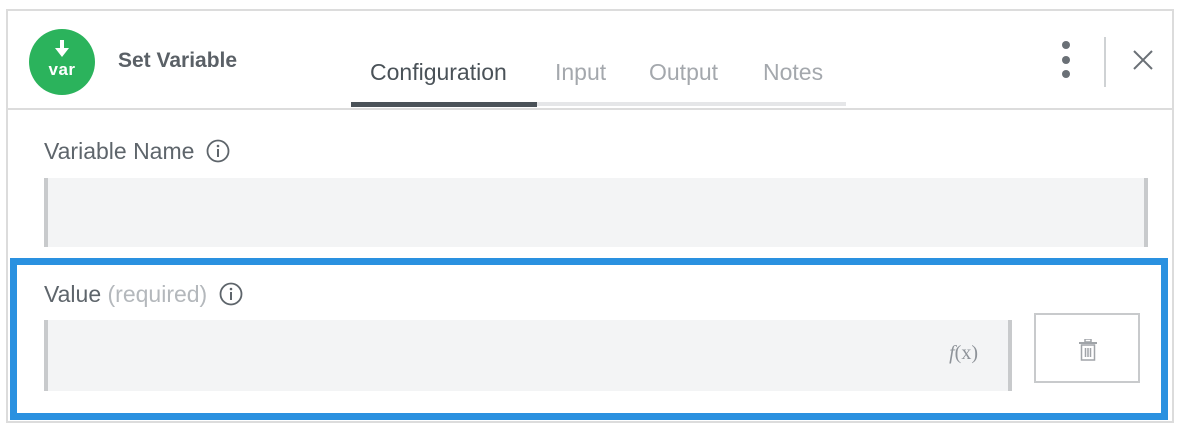  What do you see at coordinates (178, 60) in the screenshot?
I see `panel-title: Set Variable` at bounding box center [178, 60].